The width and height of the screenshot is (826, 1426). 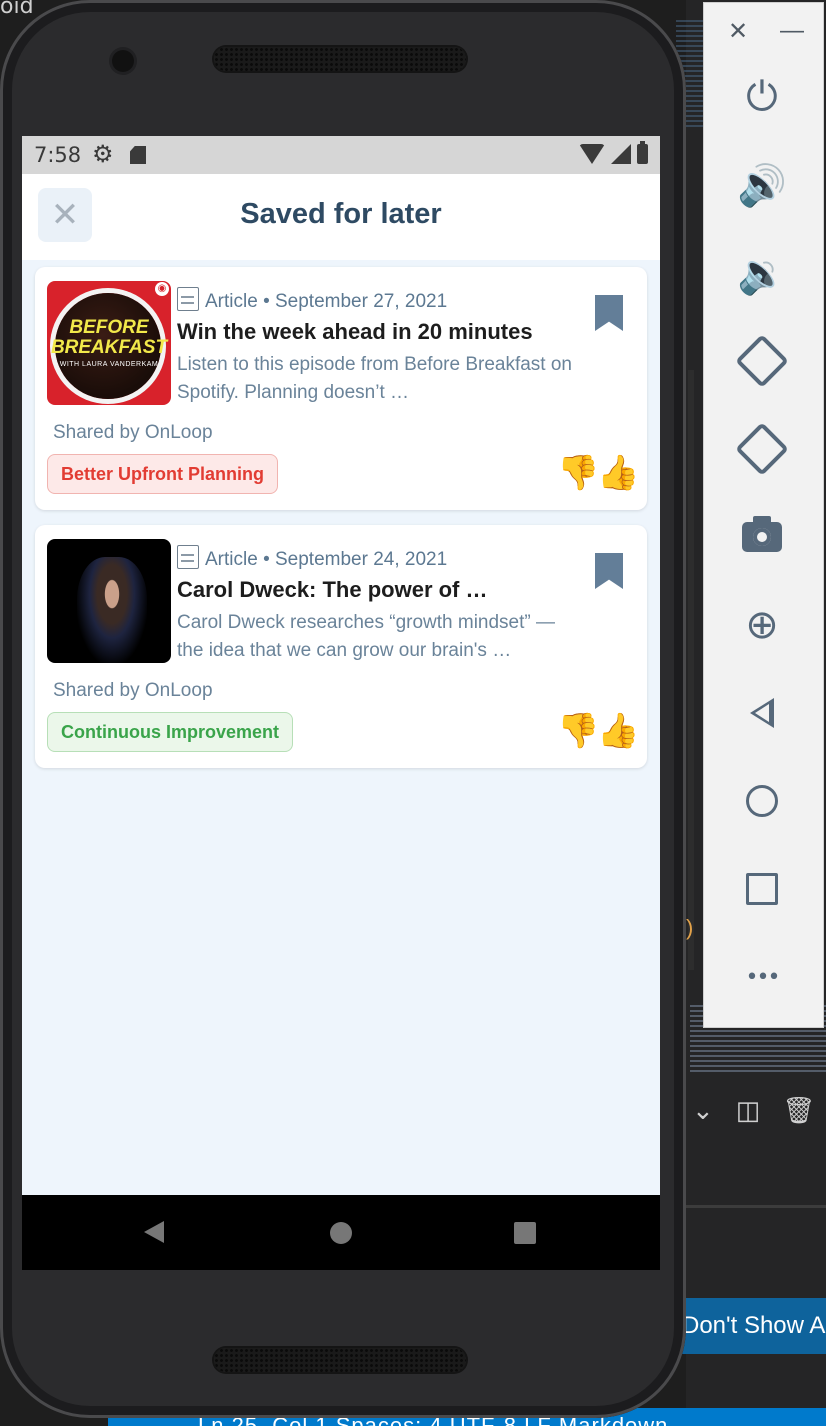 I want to click on volume-up-icon: 🔊, so click(x=762, y=185).